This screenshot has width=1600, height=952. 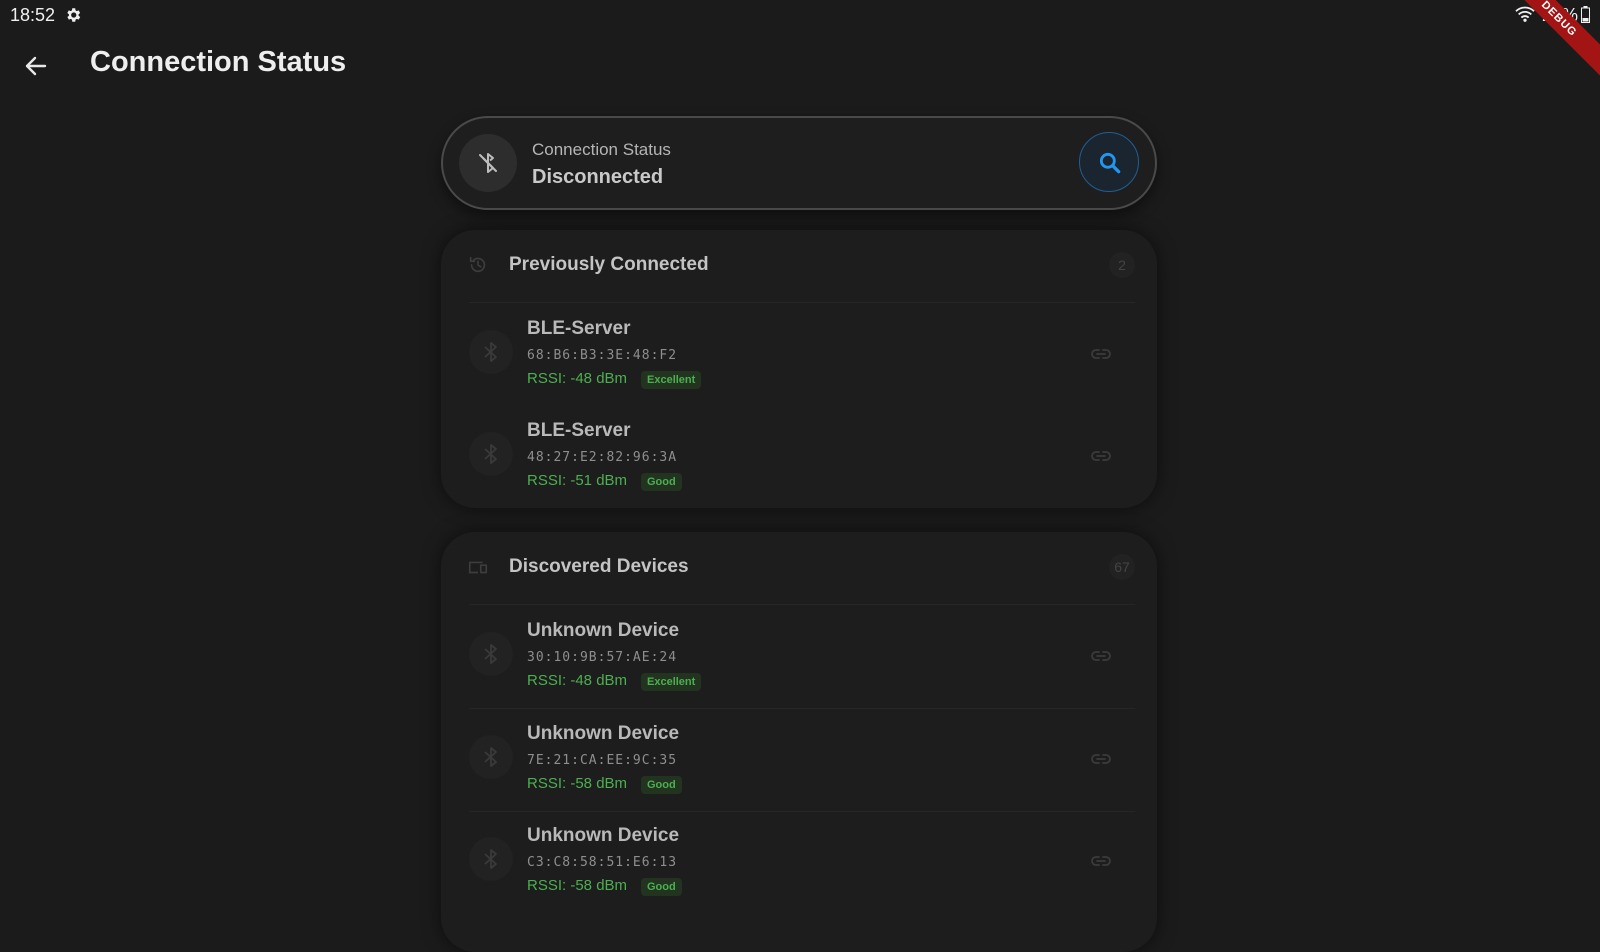 What do you see at coordinates (602, 862) in the screenshot?
I see `device-mac: C3:C8:58:51:E6:13` at bounding box center [602, 862].